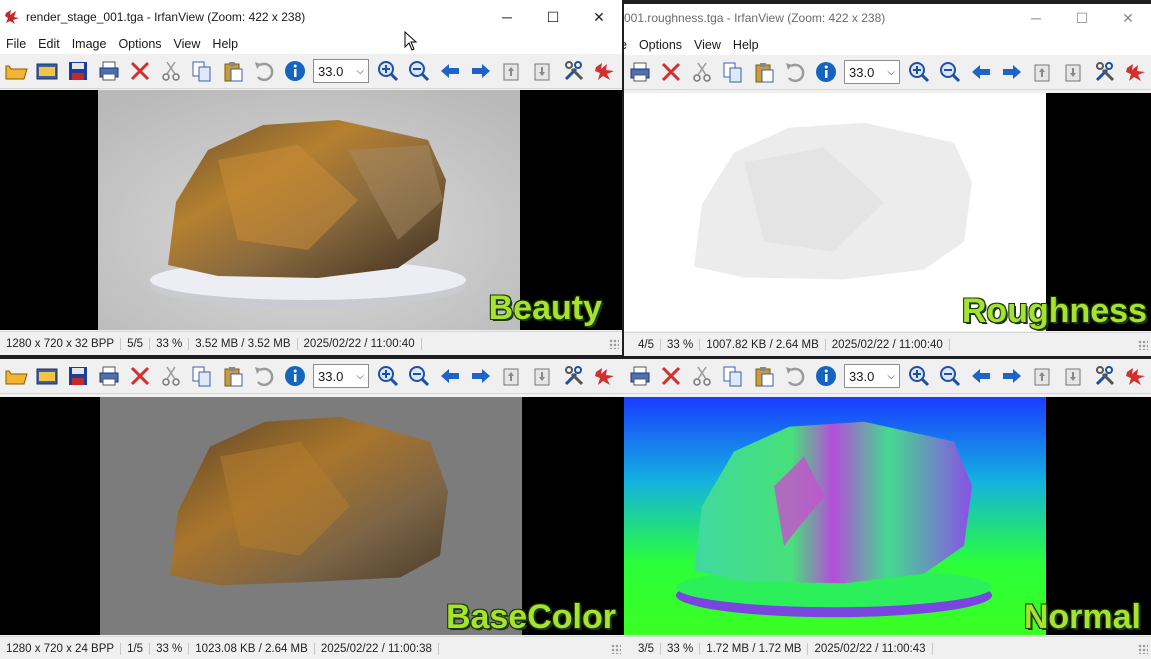  Describe the element at coordinates (89, 44) in the screenshot. I see `menu-image: Image` at that location.